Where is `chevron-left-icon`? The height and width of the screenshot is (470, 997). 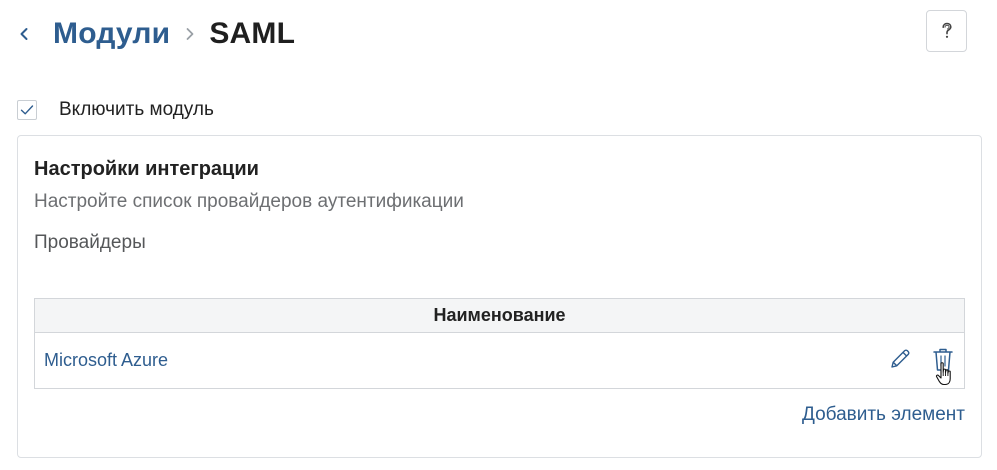 chevron-left-icon is located at coordinates (24, 34).